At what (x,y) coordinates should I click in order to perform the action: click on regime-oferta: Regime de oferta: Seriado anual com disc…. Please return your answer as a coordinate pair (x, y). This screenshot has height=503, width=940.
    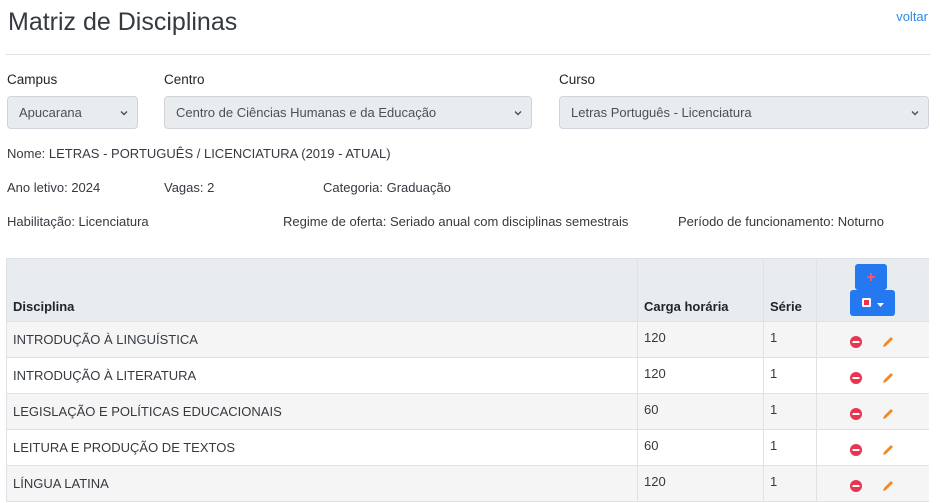
    Looking at the image, I should click on (456, 221).